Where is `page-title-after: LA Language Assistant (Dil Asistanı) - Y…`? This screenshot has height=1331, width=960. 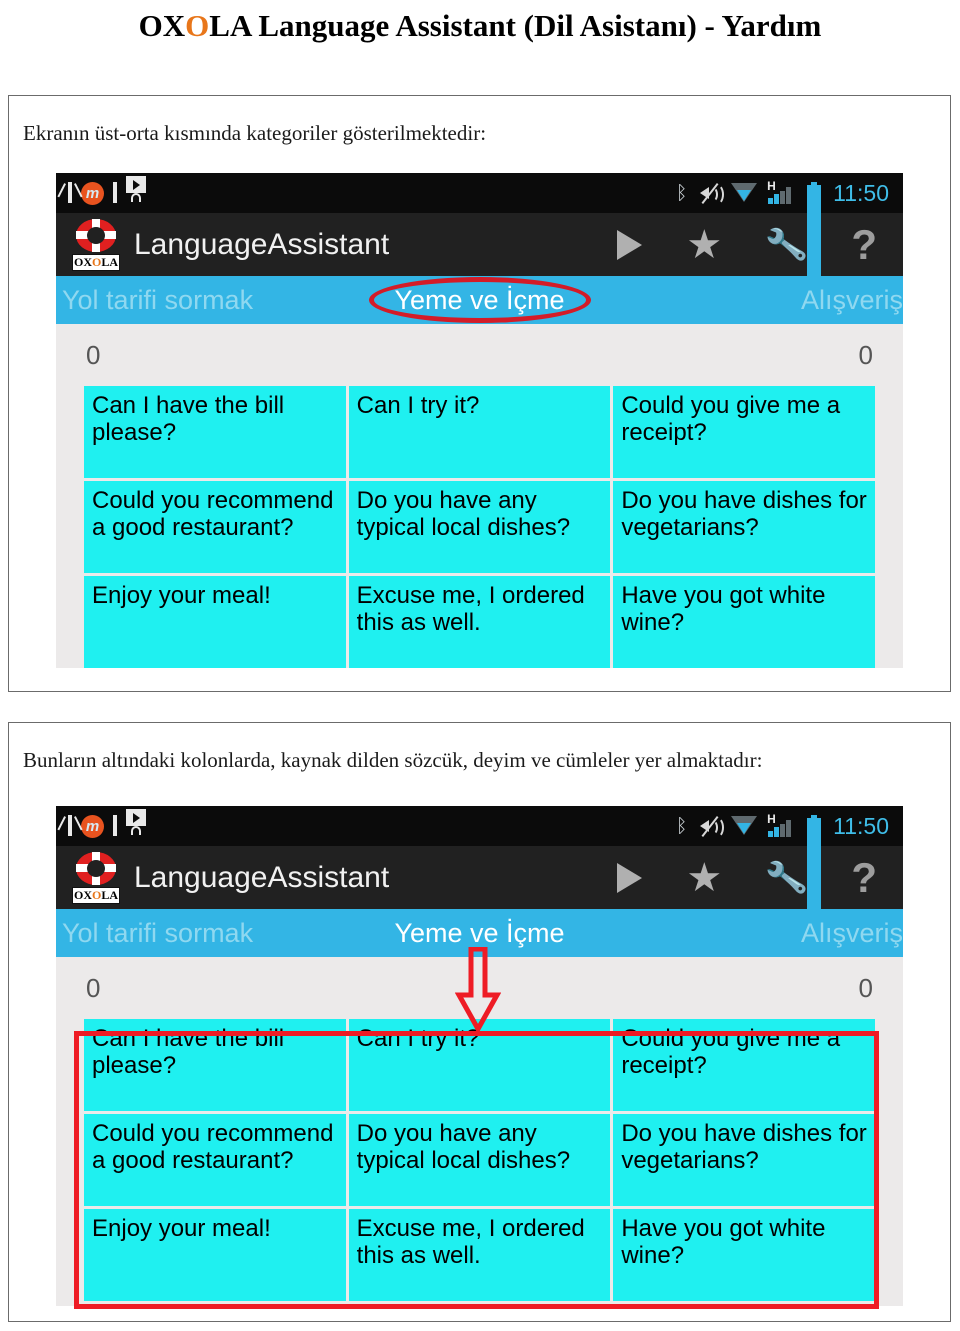 page-title-after: LA Language Assistant (Dil Asistanı) - Y… is located at coordinates (515, 25).